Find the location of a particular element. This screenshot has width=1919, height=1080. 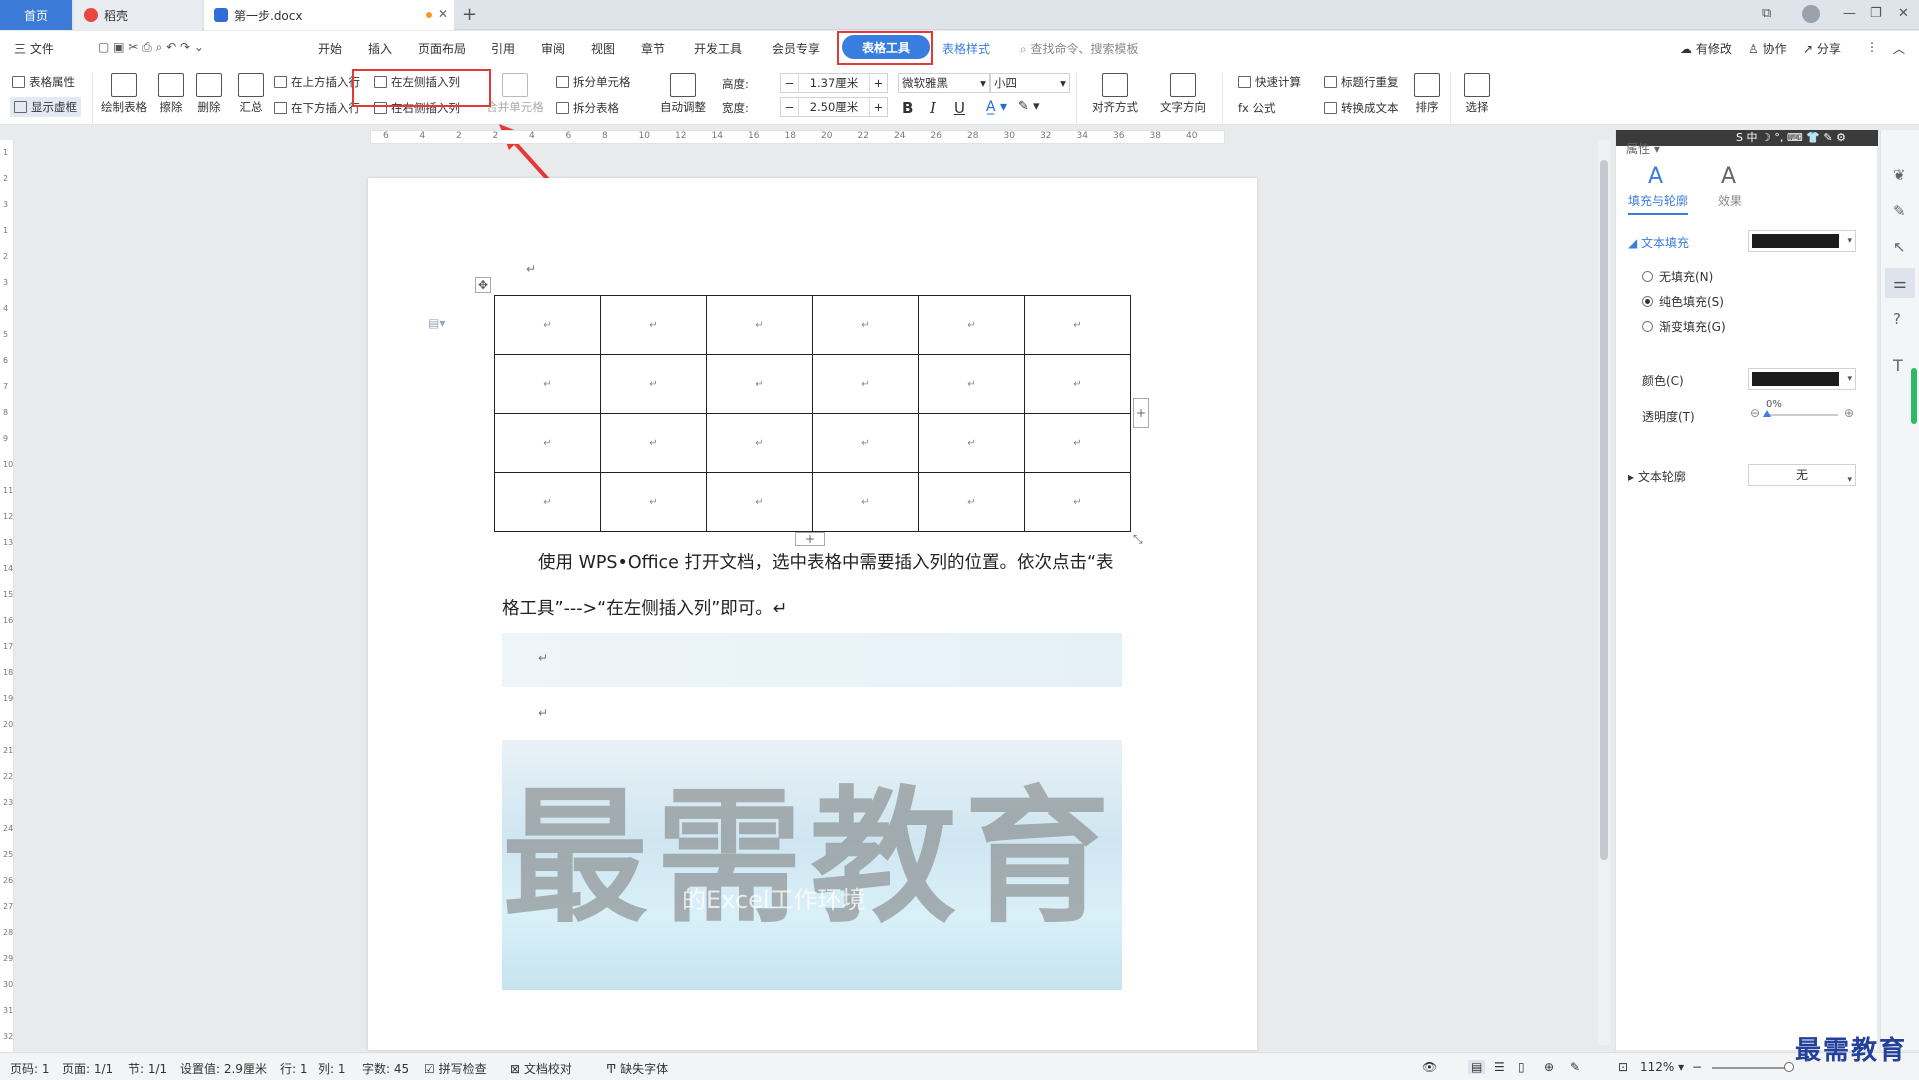

new-tab-button: + is located at coordinates (469, 14).